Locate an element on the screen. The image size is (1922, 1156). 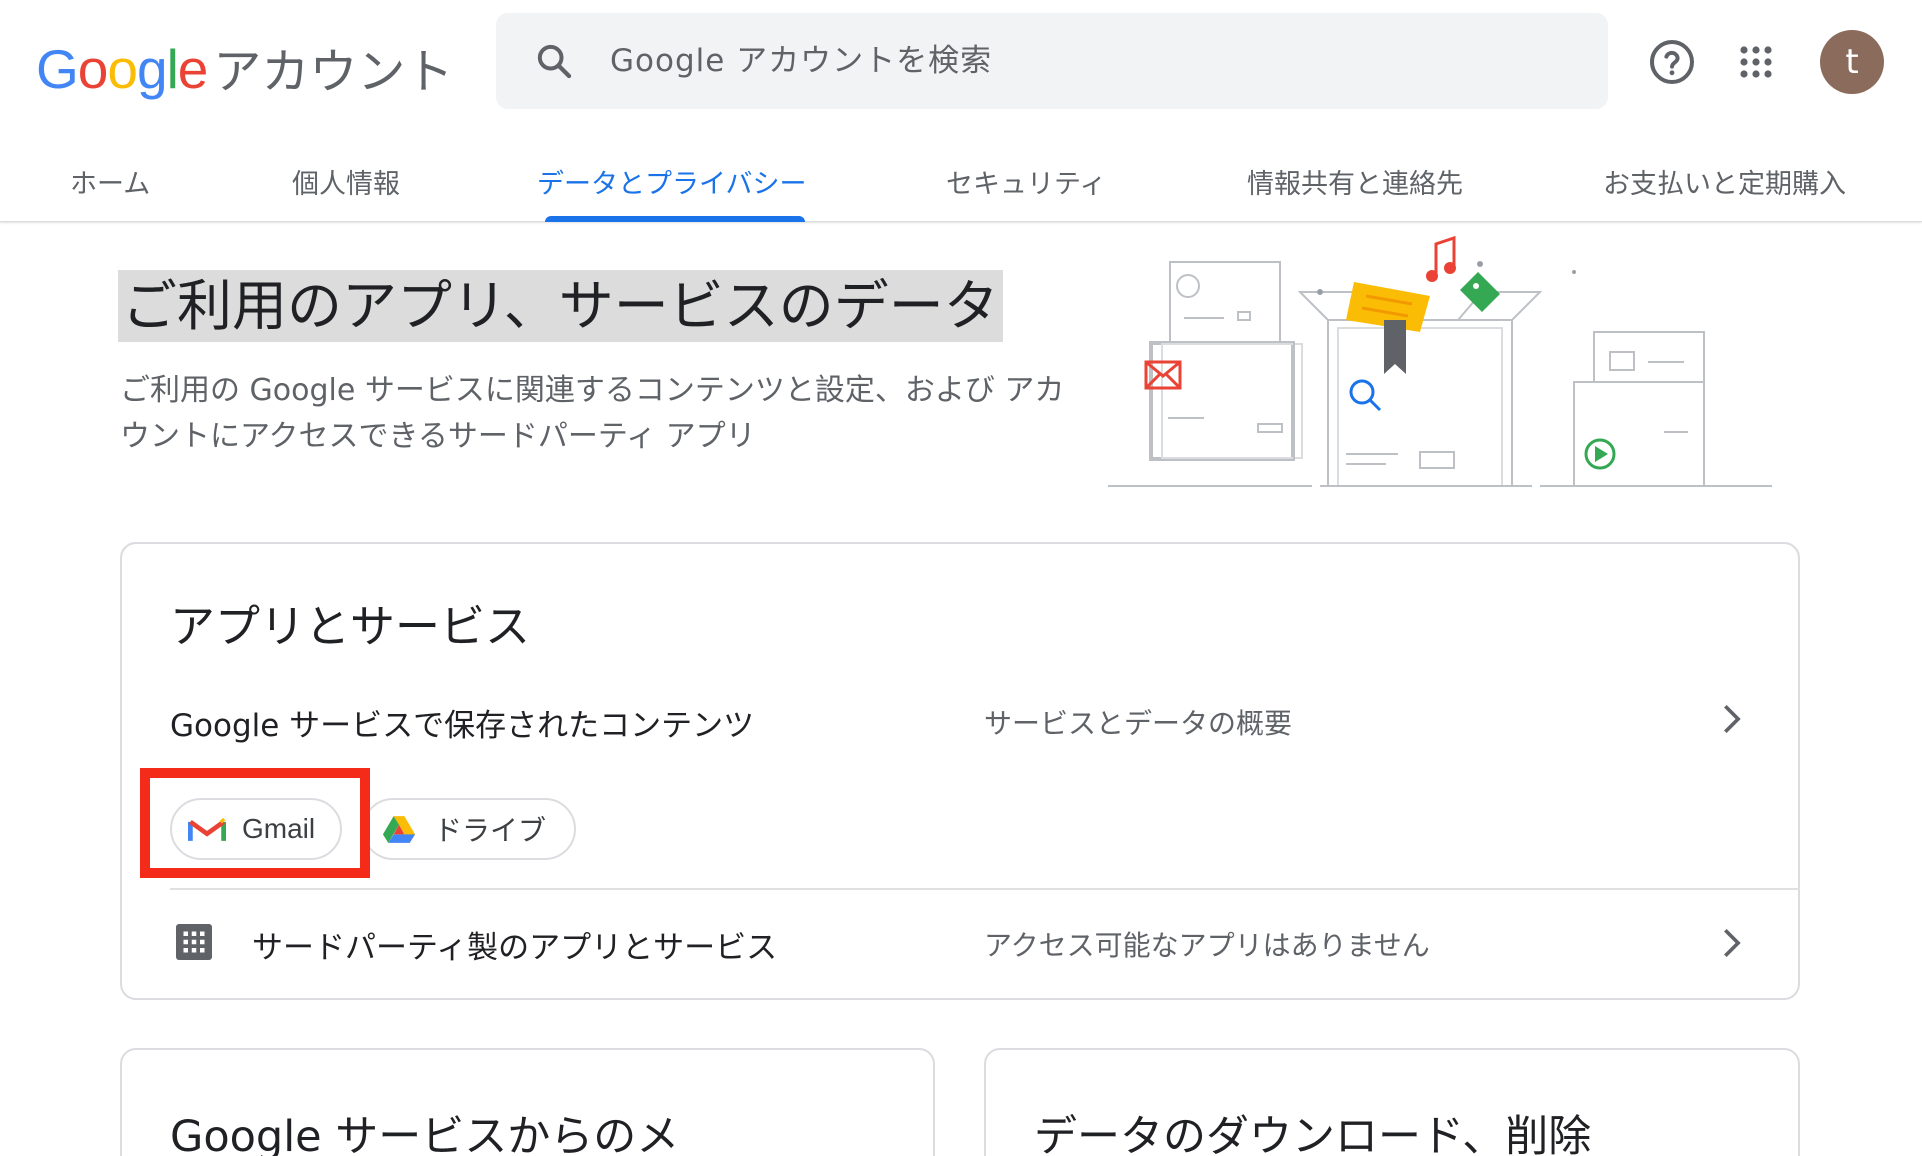
google-drive-icon is located at coordinates (399, 829).